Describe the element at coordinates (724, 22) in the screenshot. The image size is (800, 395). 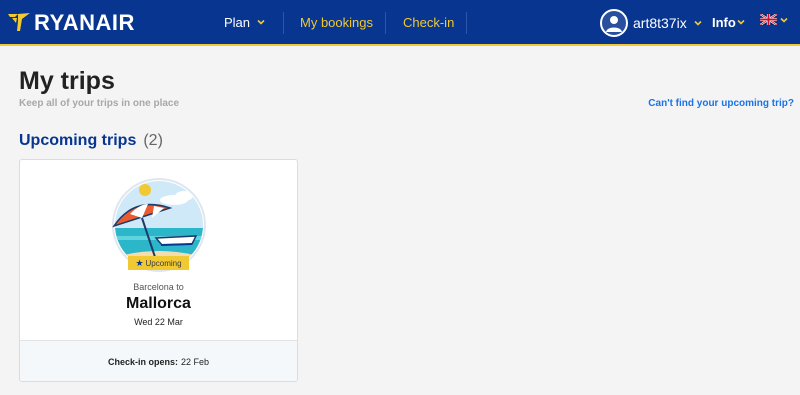
I see `info-label: Info` at that location.